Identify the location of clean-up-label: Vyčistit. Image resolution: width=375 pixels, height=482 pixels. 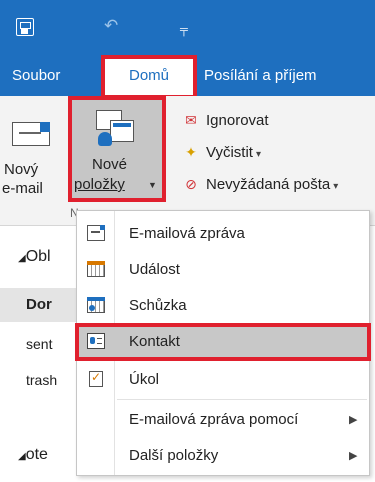
(229, 152).